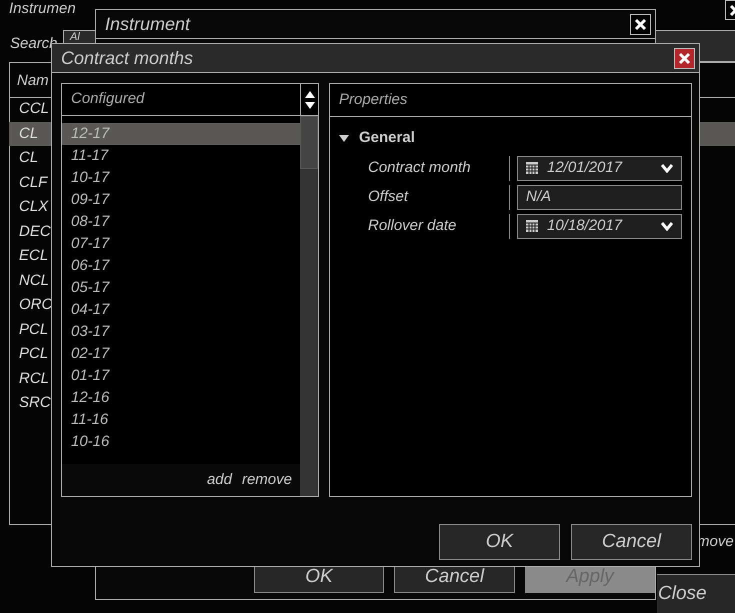 This screenshot has width=735, height=613. I want to click on panel-header: Properties, so click(373, 100).